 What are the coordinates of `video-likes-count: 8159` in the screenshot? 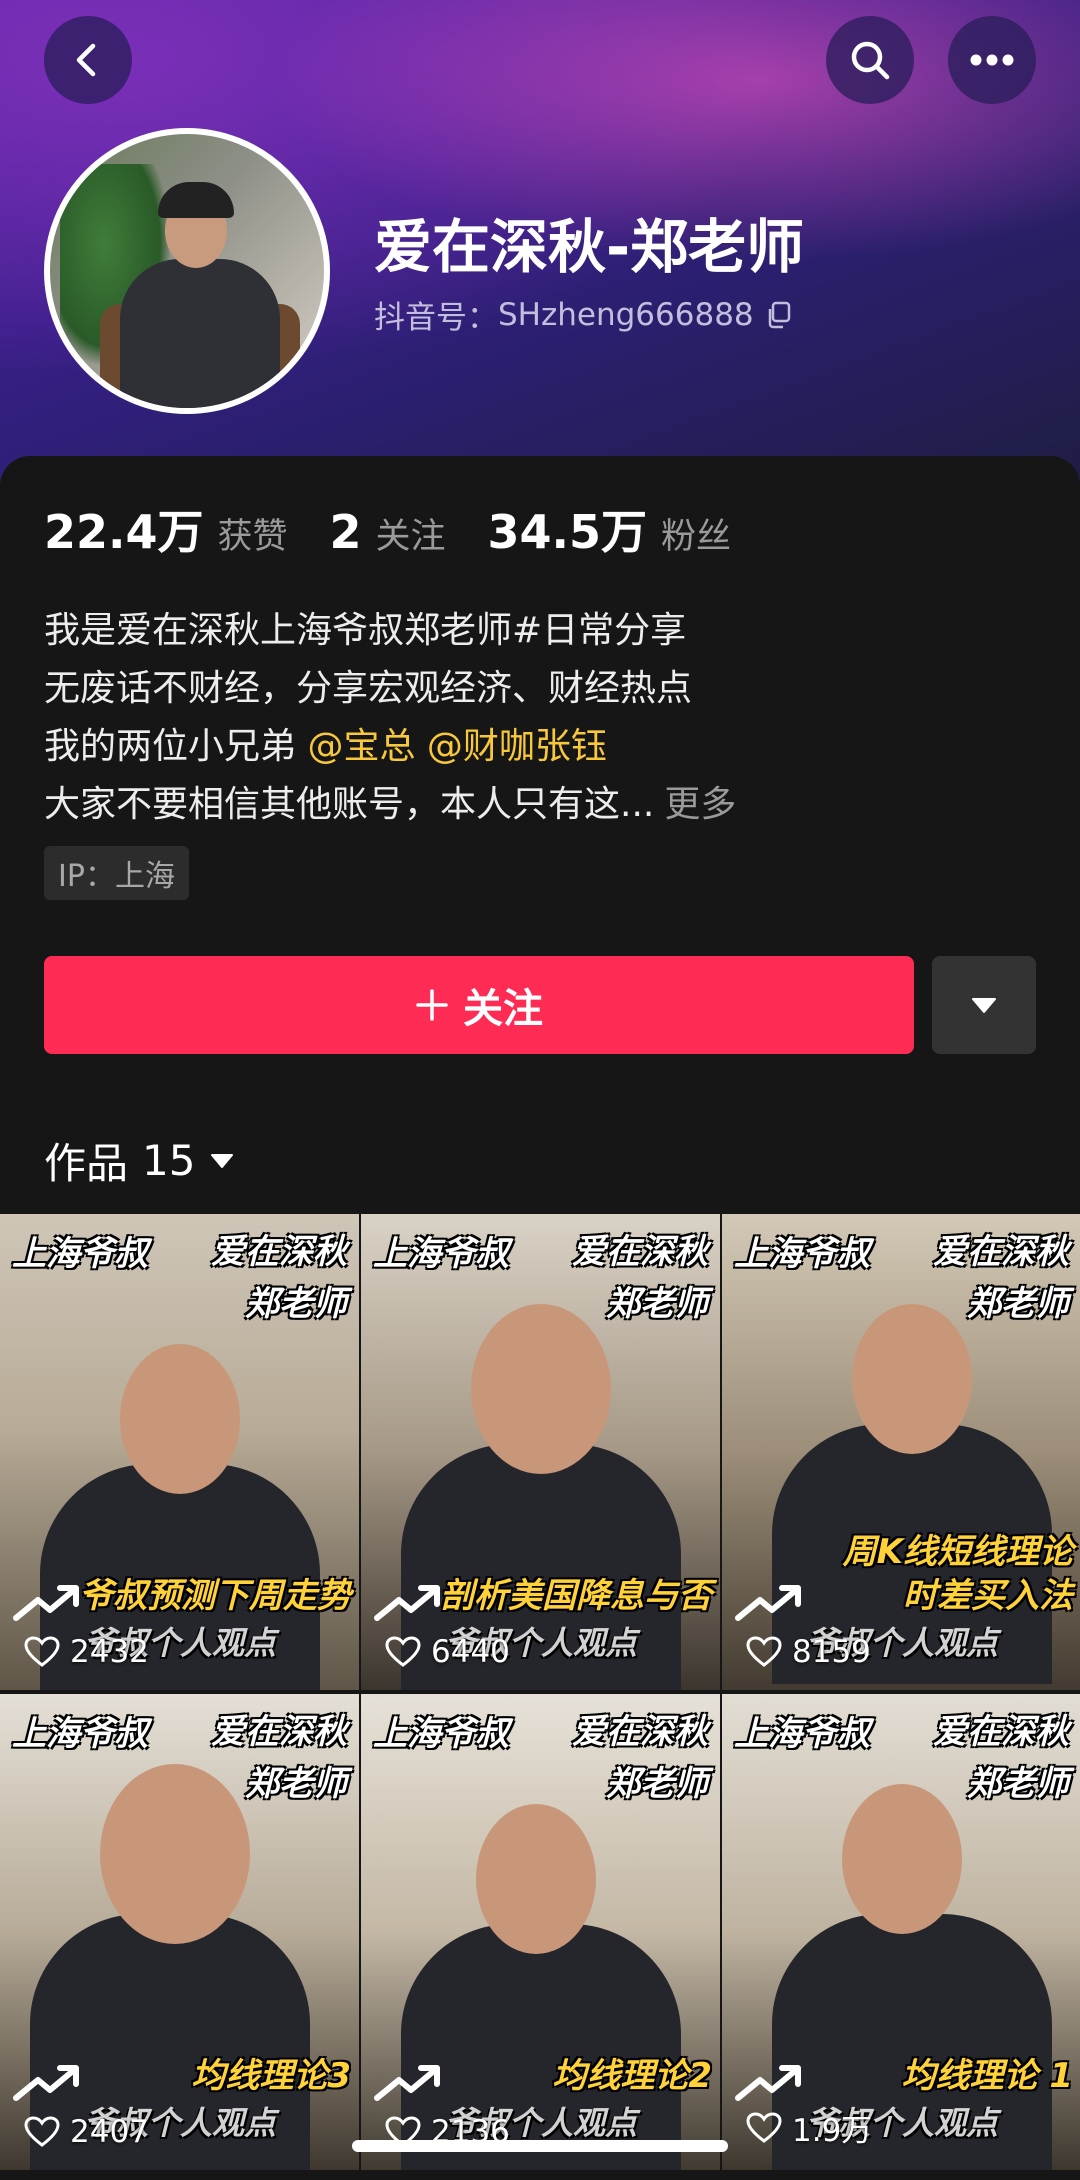 It's located at (831, 1652).